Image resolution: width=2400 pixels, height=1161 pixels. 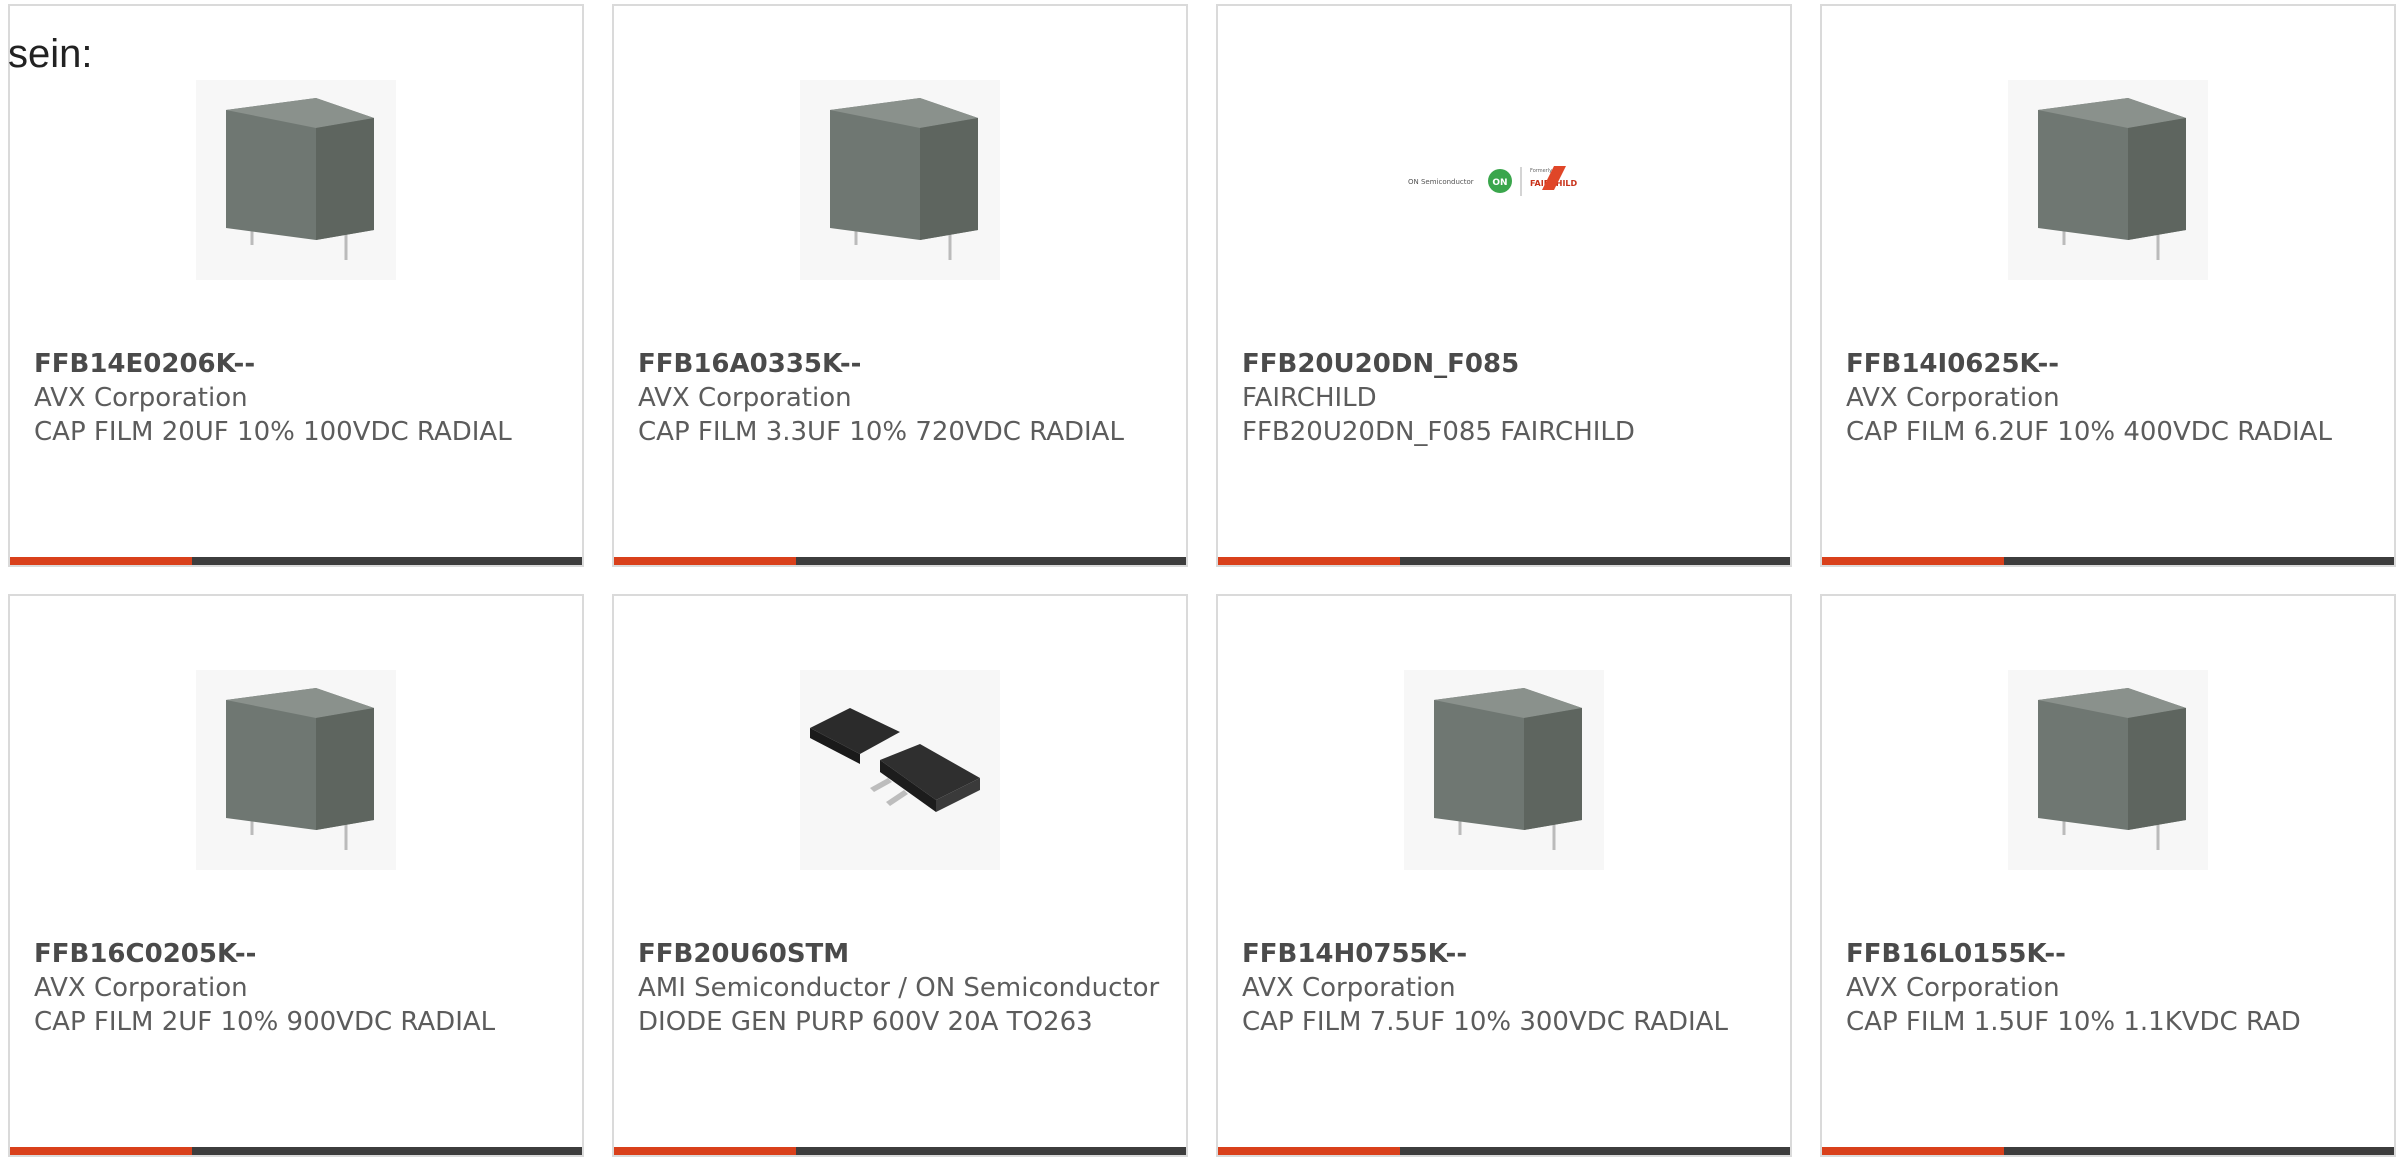 What do you see at coordinates (865, 1022) in the screenshot?
I see `description: DIODE GEN PURP 600V 20A TO263` at bounding box center [865, 1022].